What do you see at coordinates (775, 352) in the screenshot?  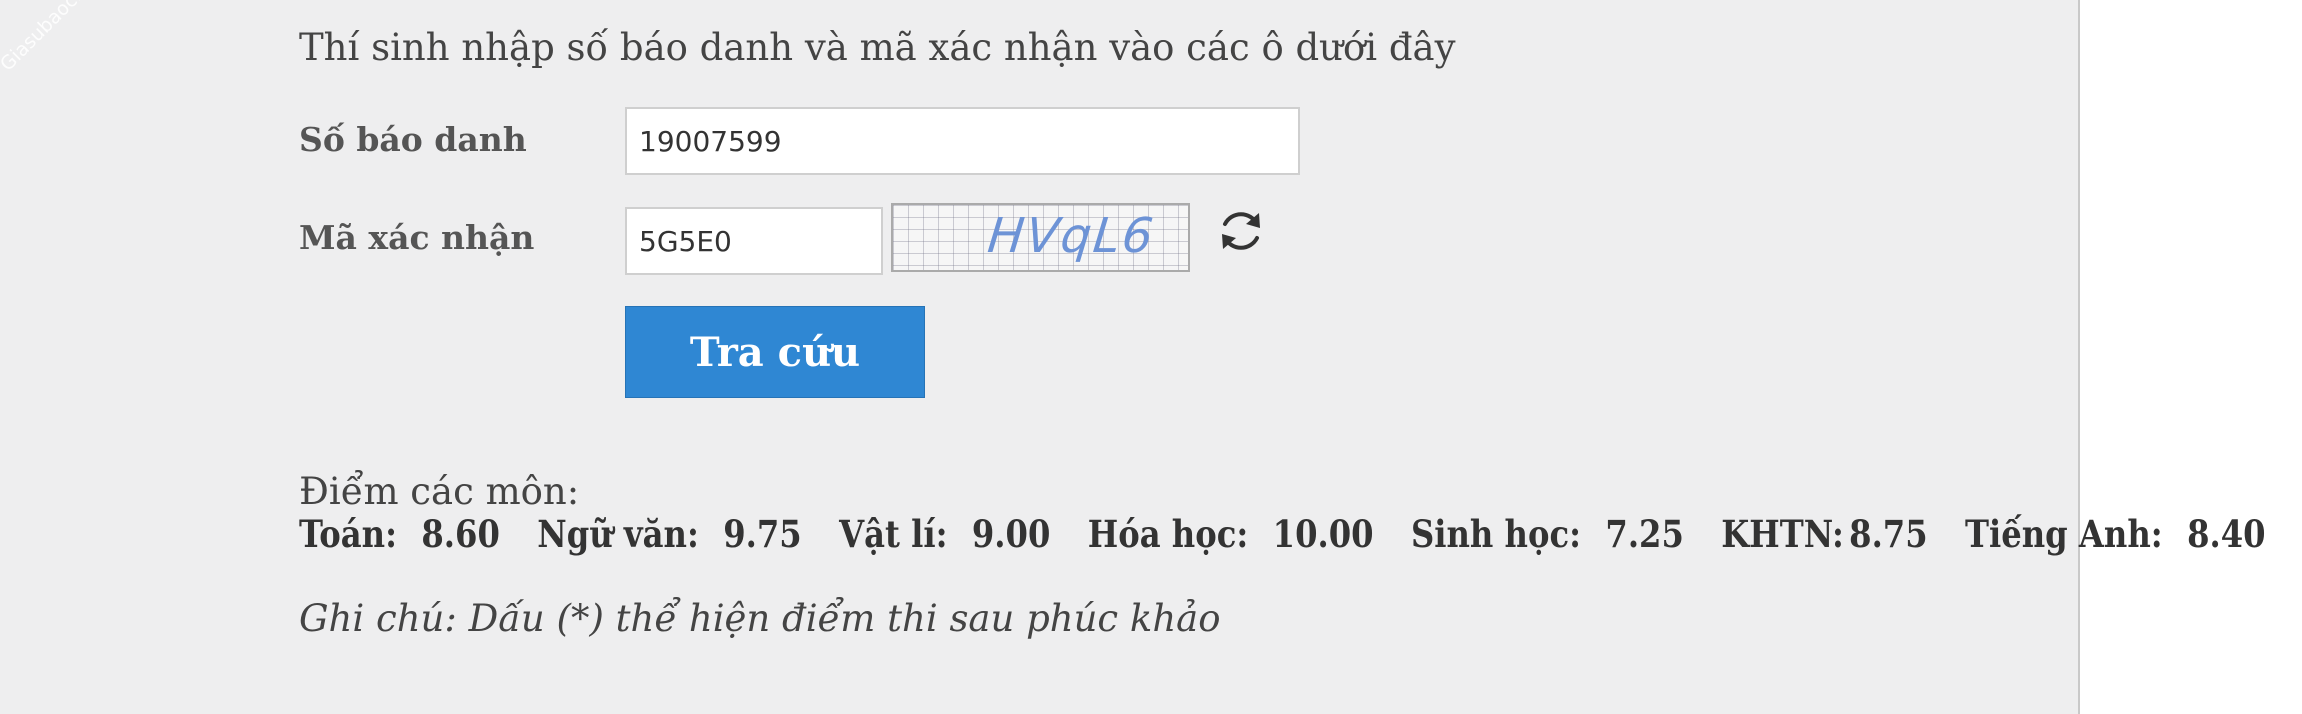 I see `lookup-button: Tra cứu` at bounding box center [775, 352].